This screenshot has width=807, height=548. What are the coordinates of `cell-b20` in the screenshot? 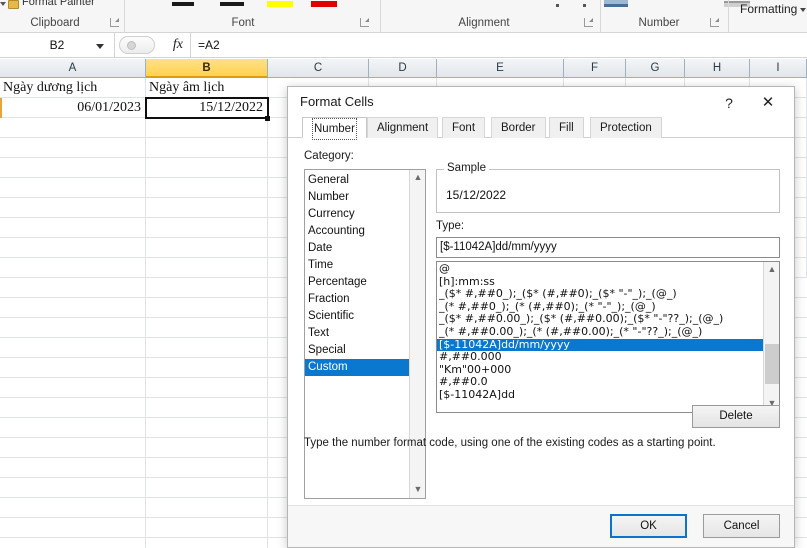 It's located at (207, 468).